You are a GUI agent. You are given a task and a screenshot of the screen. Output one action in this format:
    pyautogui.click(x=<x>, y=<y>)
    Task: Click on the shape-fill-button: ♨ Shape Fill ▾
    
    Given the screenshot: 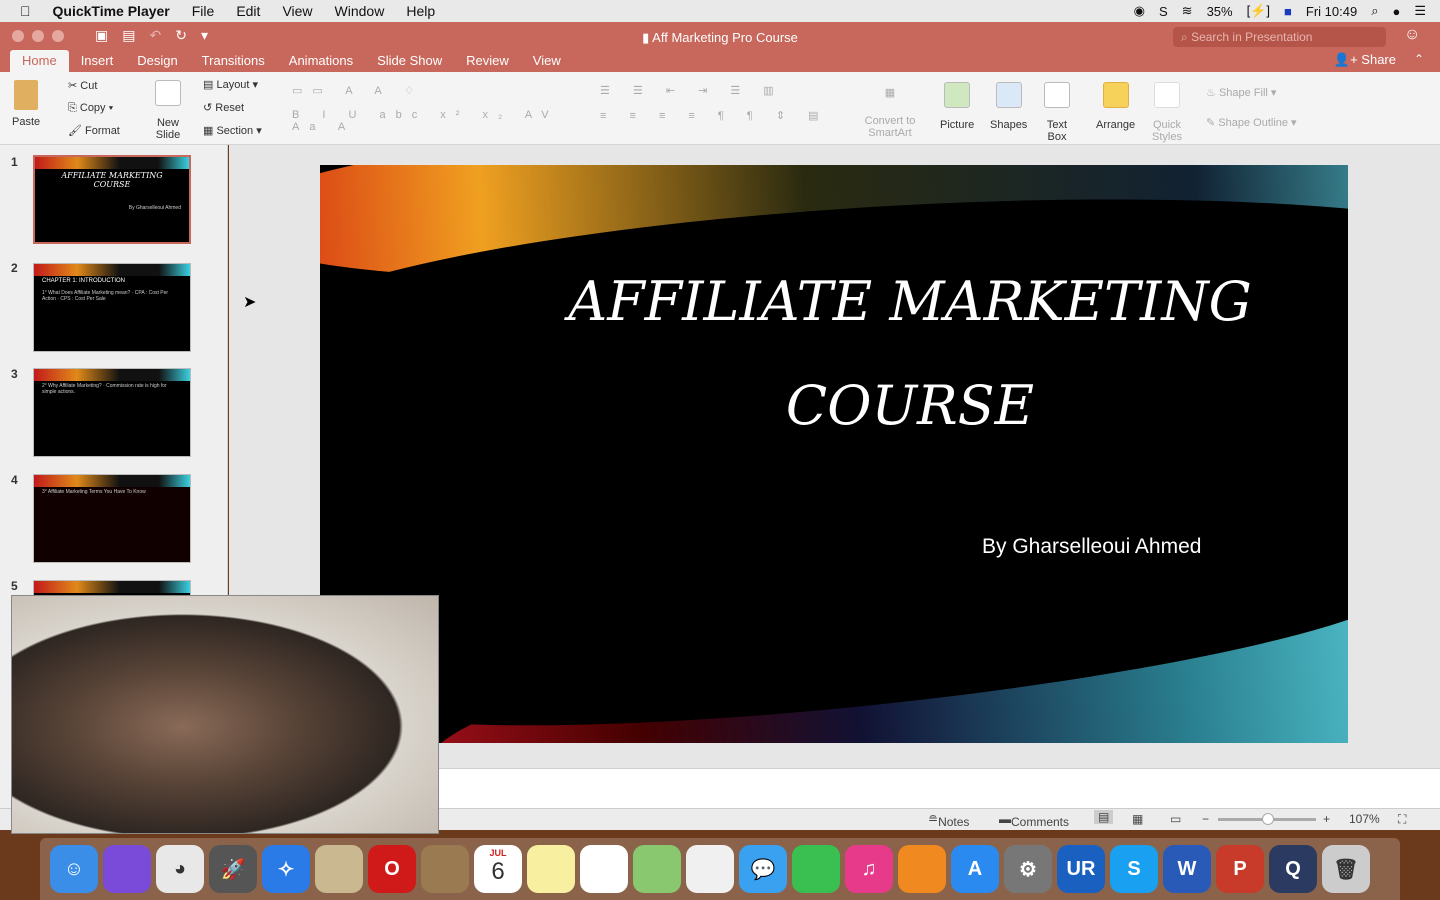 What is the action you would take?
    pyautogui.click(x=1241, y=92)
    